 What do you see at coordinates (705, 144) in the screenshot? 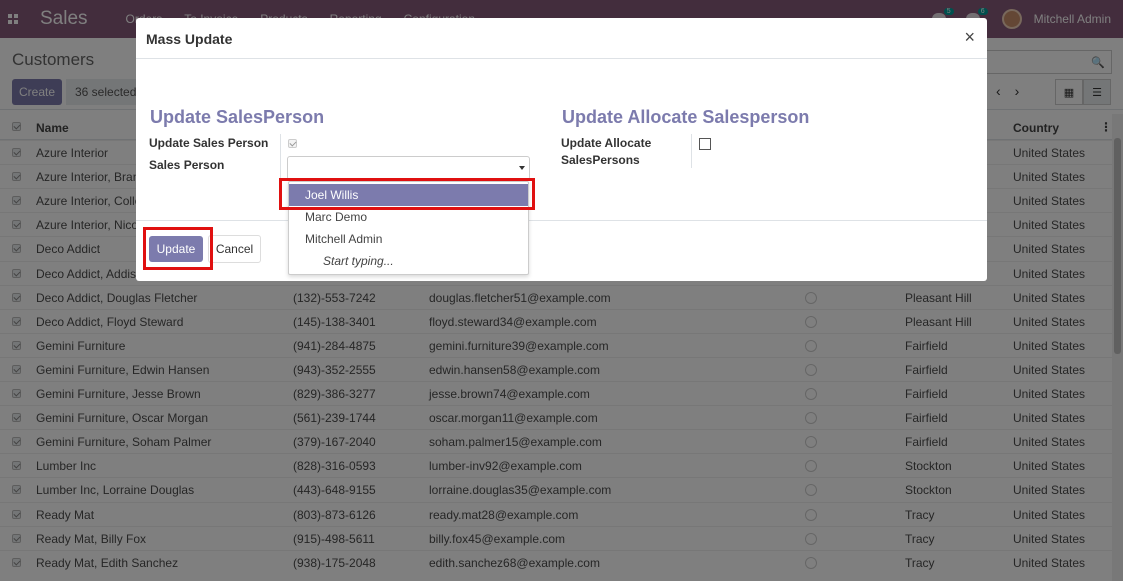
I see `update-allocate-checkbox` at bounding box center [705, 144].